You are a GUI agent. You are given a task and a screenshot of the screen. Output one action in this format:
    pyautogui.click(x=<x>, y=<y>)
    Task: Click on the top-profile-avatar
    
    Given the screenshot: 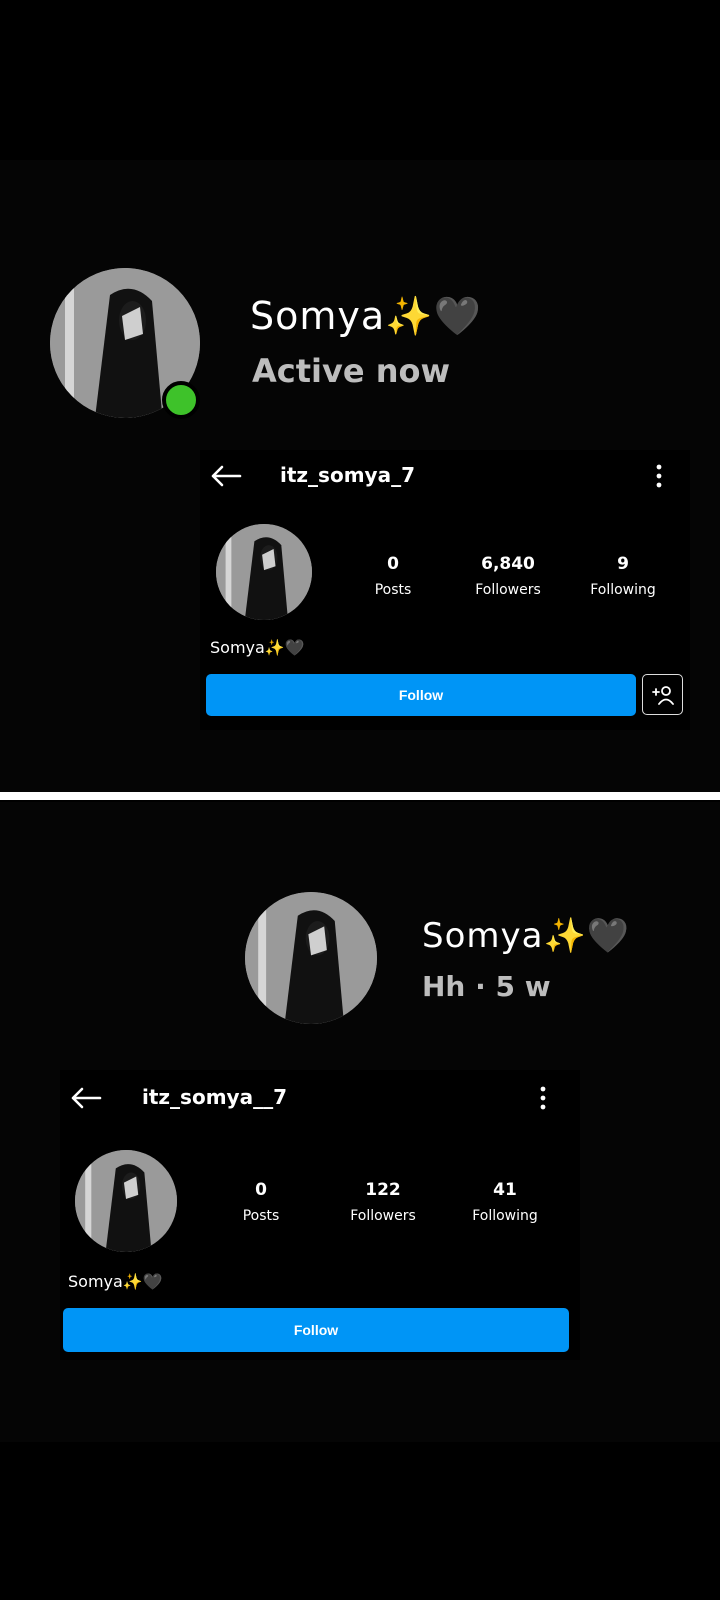 What is the action you would take?
    pyautogui.click(x=264, y=572)
    